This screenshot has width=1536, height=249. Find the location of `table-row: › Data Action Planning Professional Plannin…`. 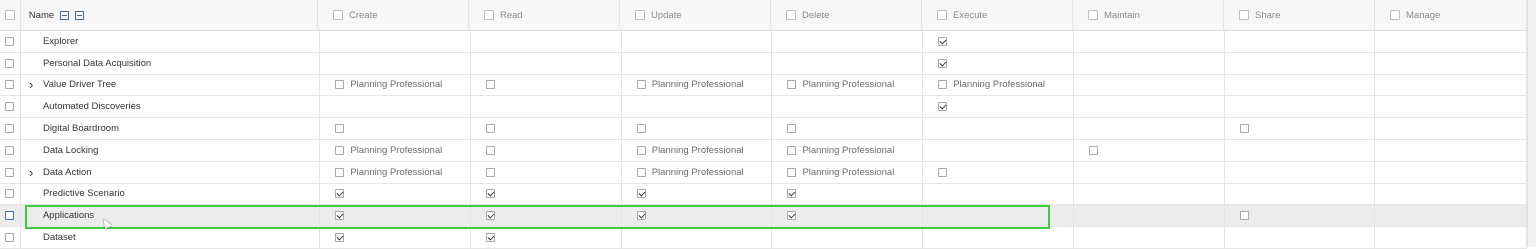

table-row: › Data Action Planning Professional Plannin… is located at coordinates (763, 172).